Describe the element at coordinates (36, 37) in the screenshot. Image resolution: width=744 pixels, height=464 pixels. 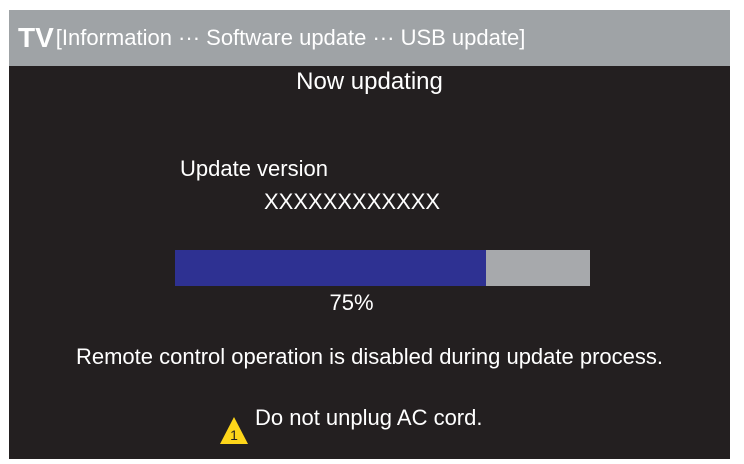
I see `tv-brand-label: TV` at that location.